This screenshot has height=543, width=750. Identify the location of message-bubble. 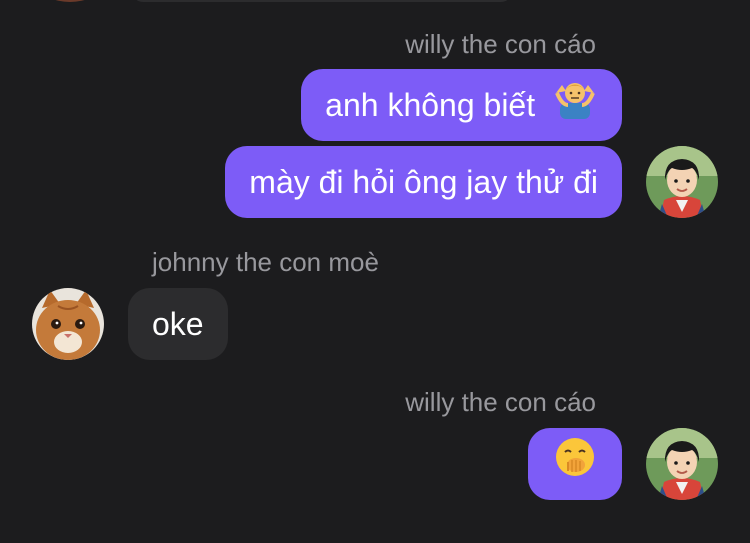
(575, 464).